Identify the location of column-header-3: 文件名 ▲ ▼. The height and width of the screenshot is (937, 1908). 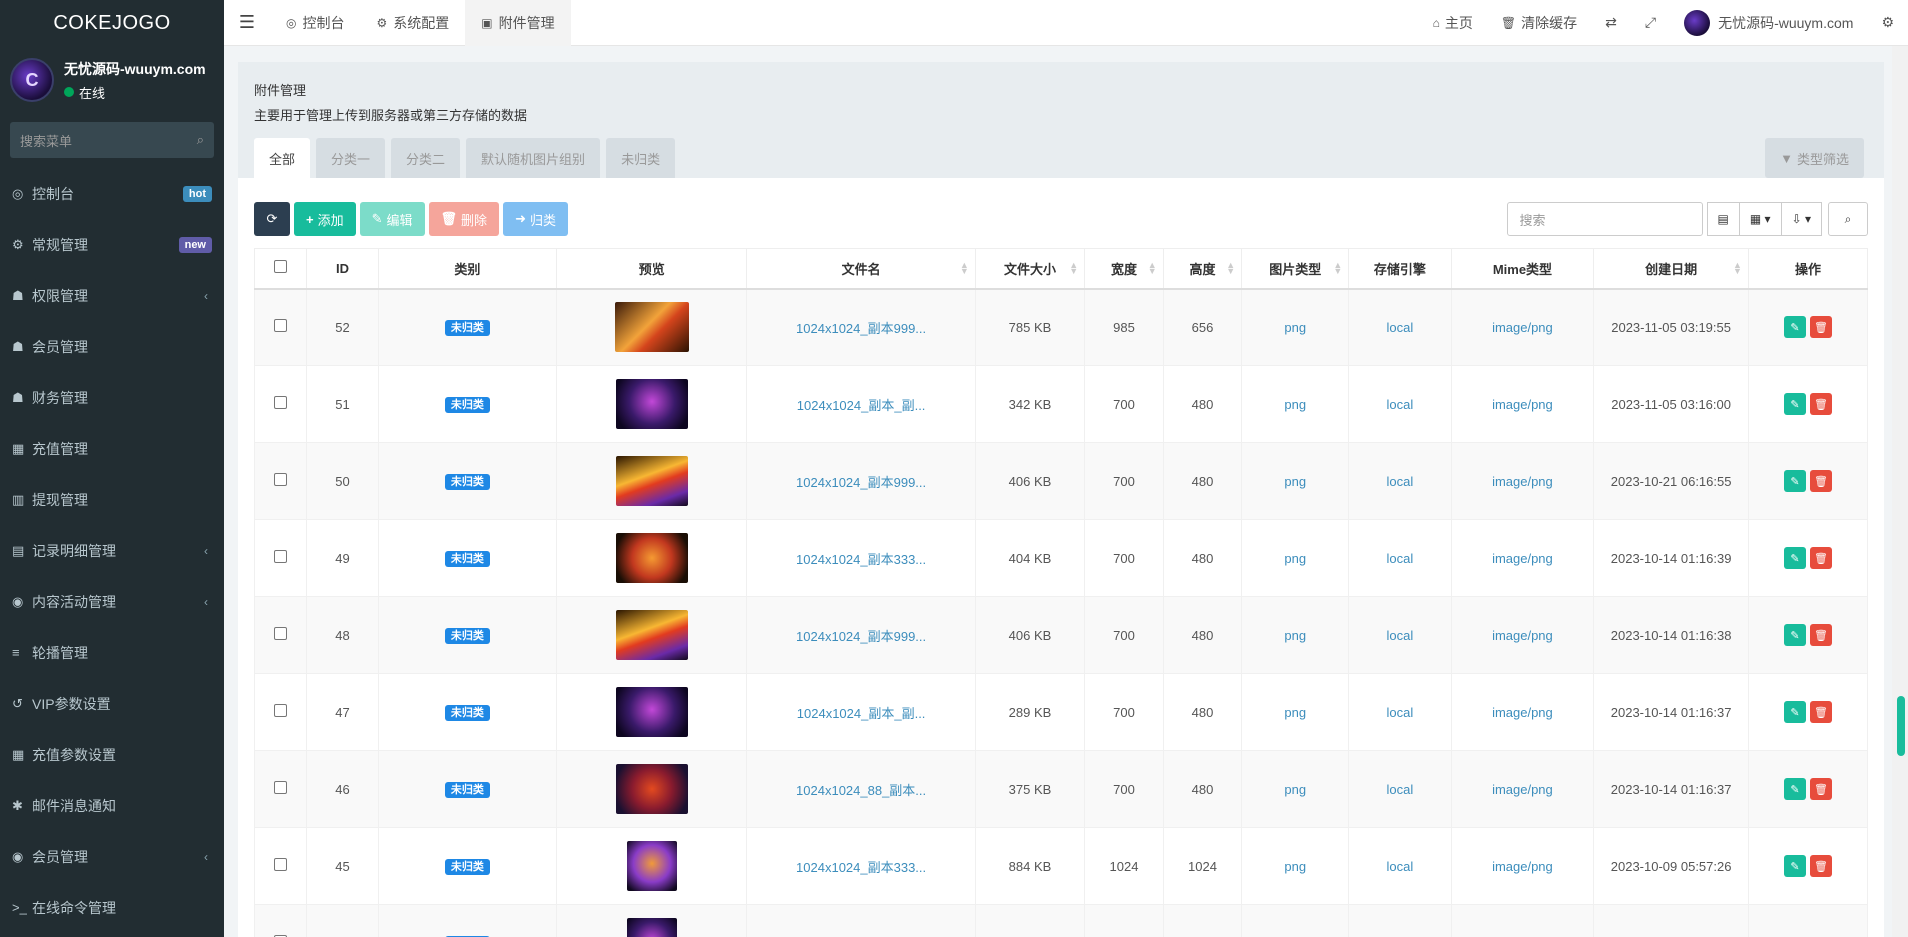
(861, 269).